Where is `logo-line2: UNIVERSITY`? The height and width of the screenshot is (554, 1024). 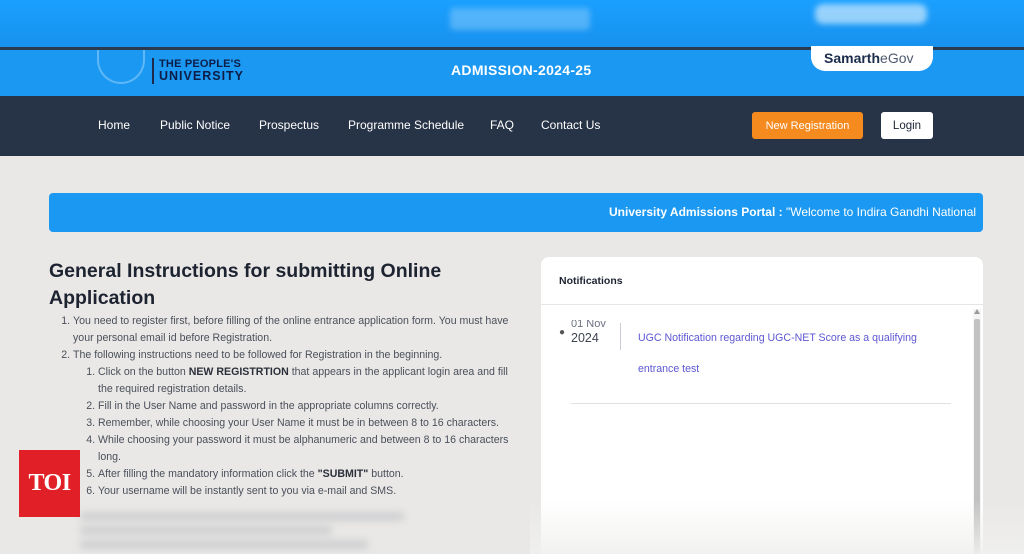
logo-line2: UNIVERSITY is located at coordinates (202, 76).